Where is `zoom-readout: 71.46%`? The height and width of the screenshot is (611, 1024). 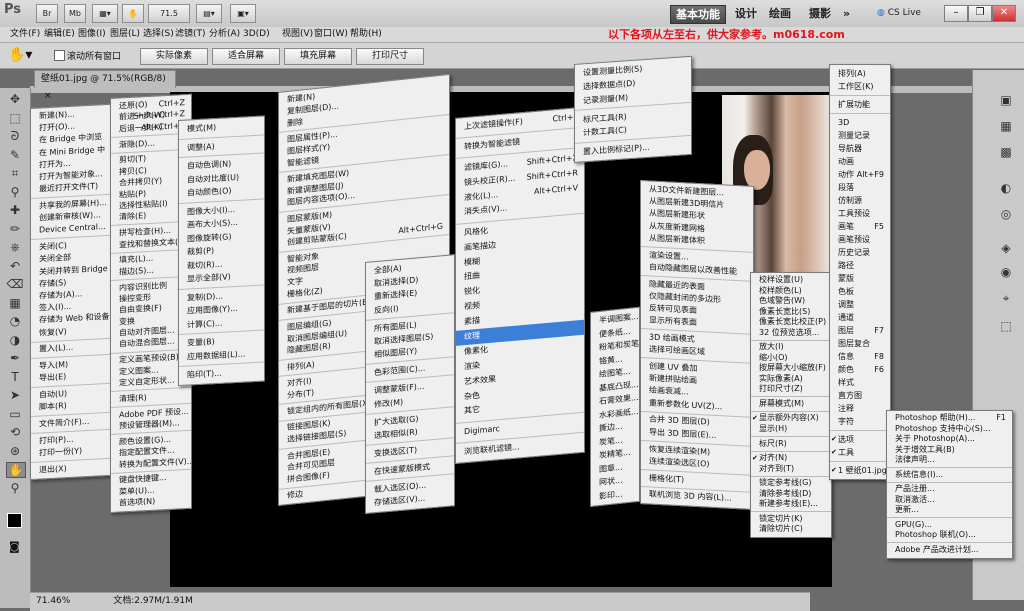
zoom-readout: 71.46% is located at coordinates (53, 601).